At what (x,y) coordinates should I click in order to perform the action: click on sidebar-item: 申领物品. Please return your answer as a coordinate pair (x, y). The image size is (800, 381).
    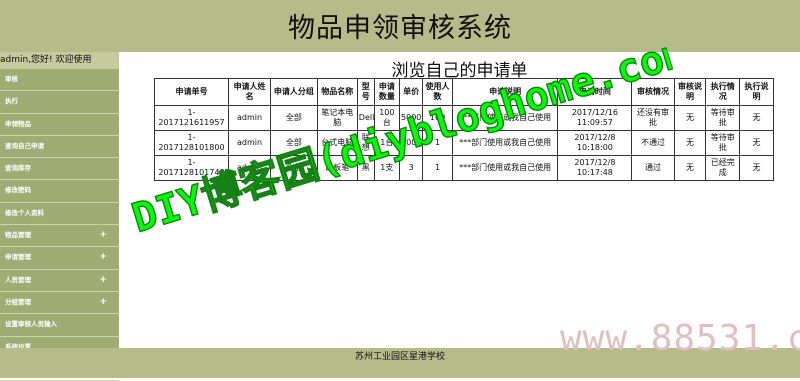
    Looking at the image, I should click on (59, 125).